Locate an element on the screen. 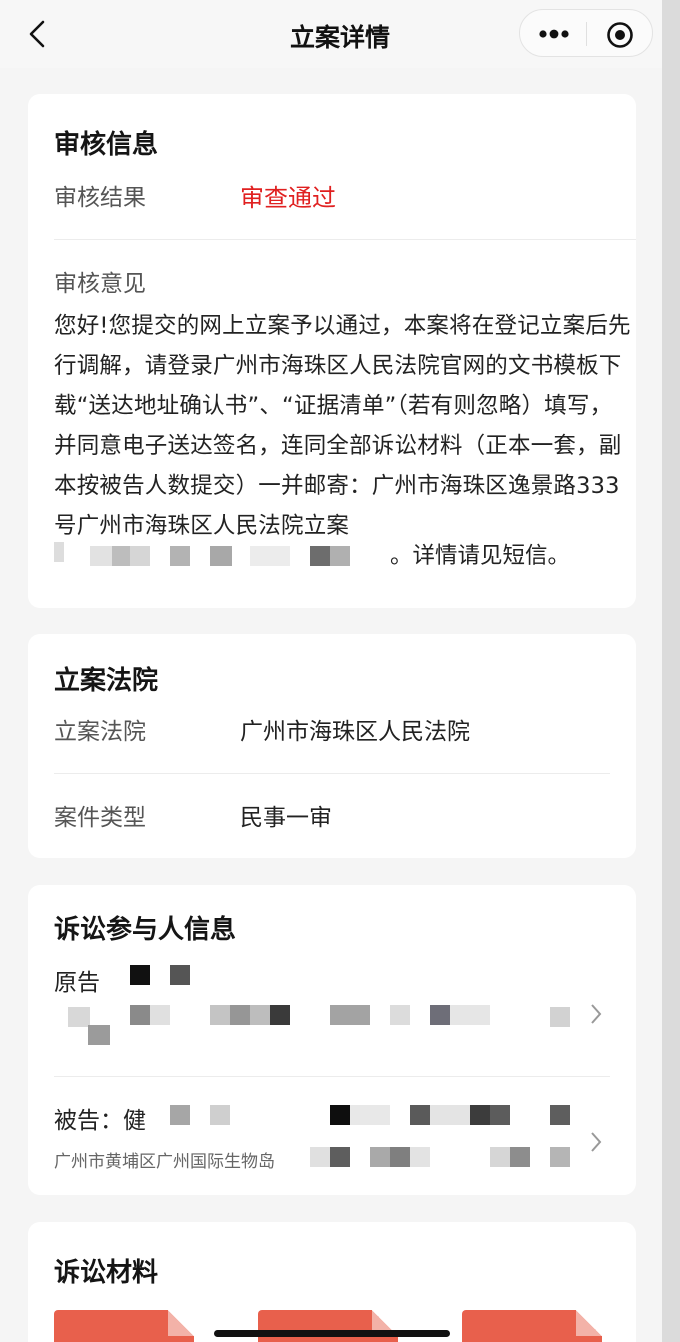 Image resolution: width=680 pixels, height=1342 pixels. capsule-divider is located at coordinates (586, 34).